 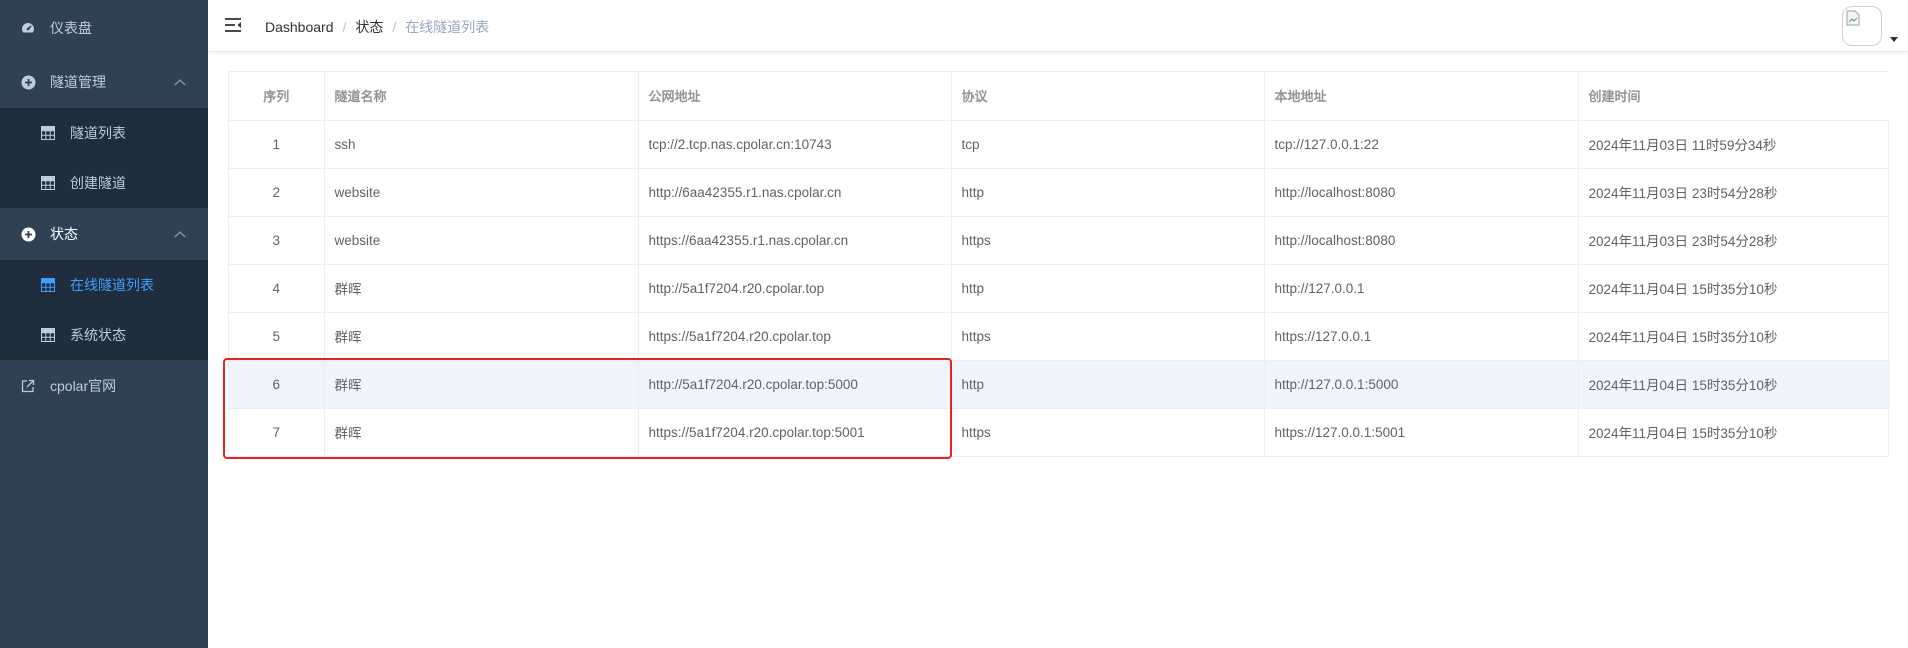 What do you see at coordinates (112, 285) in the screenshot?
I see `menu-online-tunnel-list-label: 在线隧道列表` at bounding box center [112, 285].